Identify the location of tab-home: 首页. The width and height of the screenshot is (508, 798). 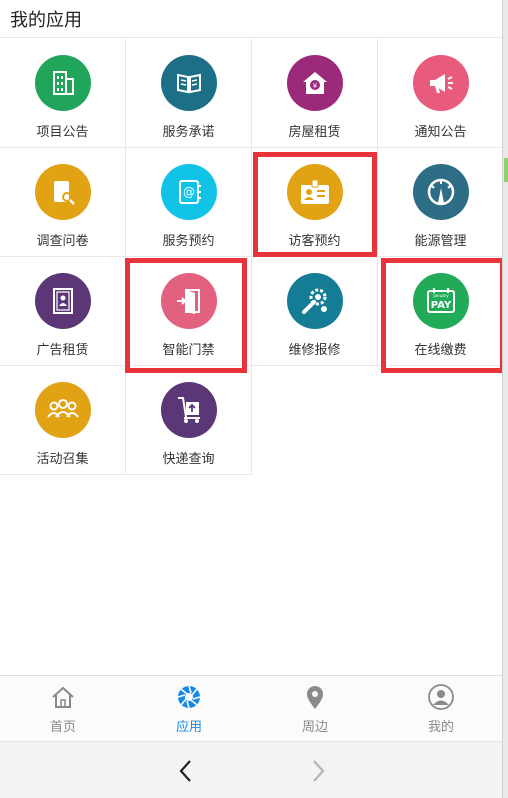
(63, 709).